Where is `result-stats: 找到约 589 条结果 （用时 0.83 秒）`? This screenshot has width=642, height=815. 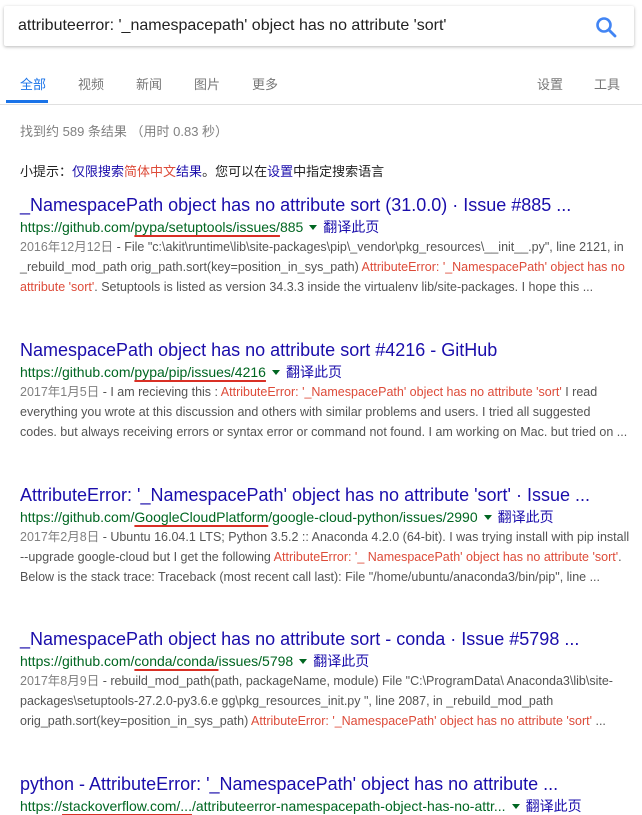 result-stats: 找到约 589 条结果 （用时 0.83 秒） is located at coordinates (124, 131).